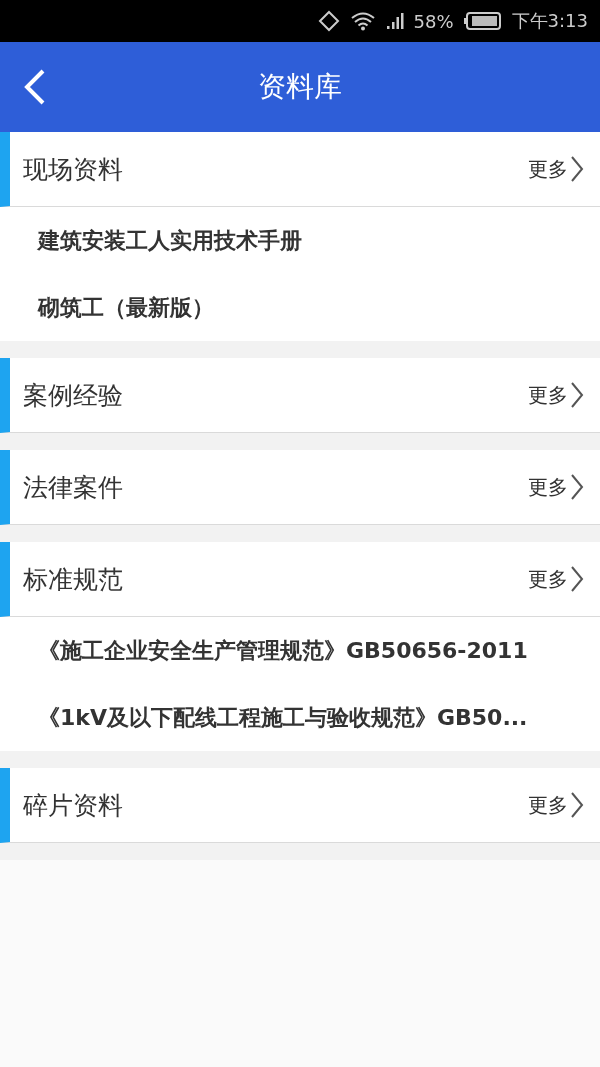 The width and height of the screenshot is (600, 1067). What do you see at coordinates (73, 579) in the screenshot?
I see `section-title: 标准规范` at bounding box center [73, 579].